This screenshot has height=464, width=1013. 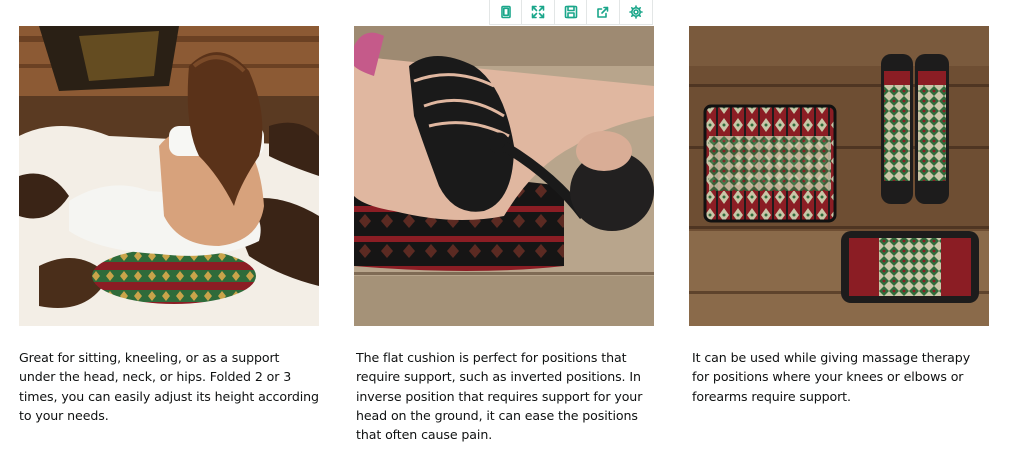 I want to click on tablet-icon, so click(x=505, y=12).